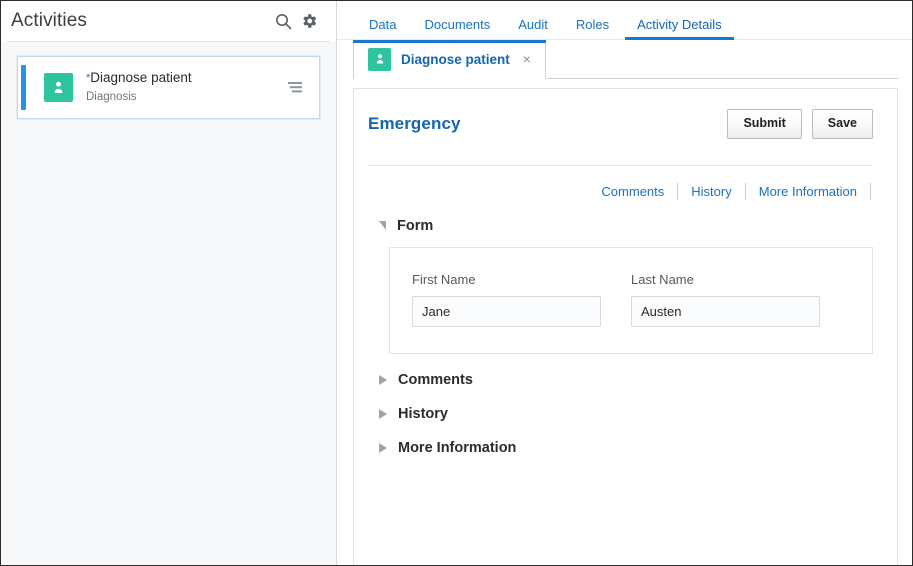 This screenshot has height=566, width=913. Describe the element at coordinates (842, 124) in the screenshot. I see `save-button: Save` at that location.